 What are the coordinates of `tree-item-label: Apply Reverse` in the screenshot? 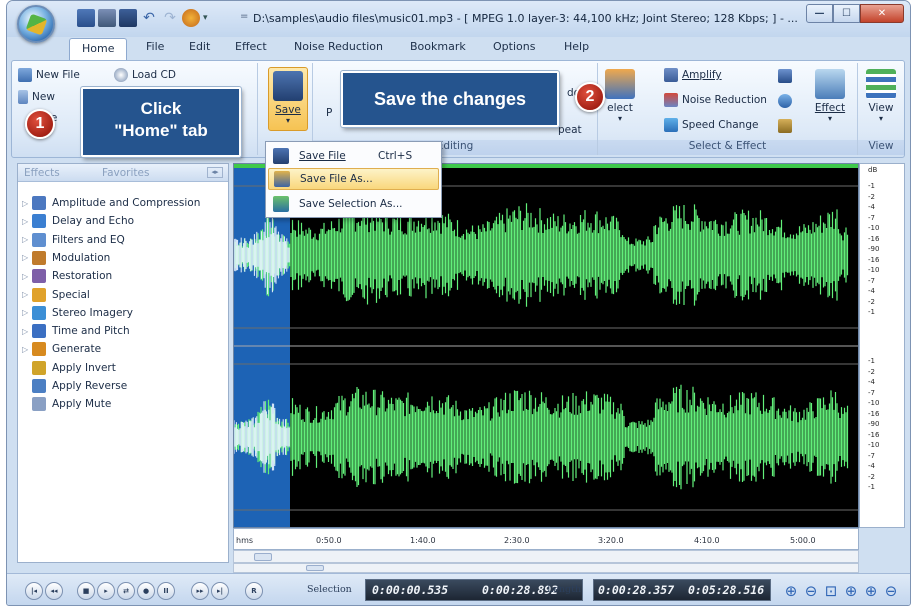 It's located at (90, 386).